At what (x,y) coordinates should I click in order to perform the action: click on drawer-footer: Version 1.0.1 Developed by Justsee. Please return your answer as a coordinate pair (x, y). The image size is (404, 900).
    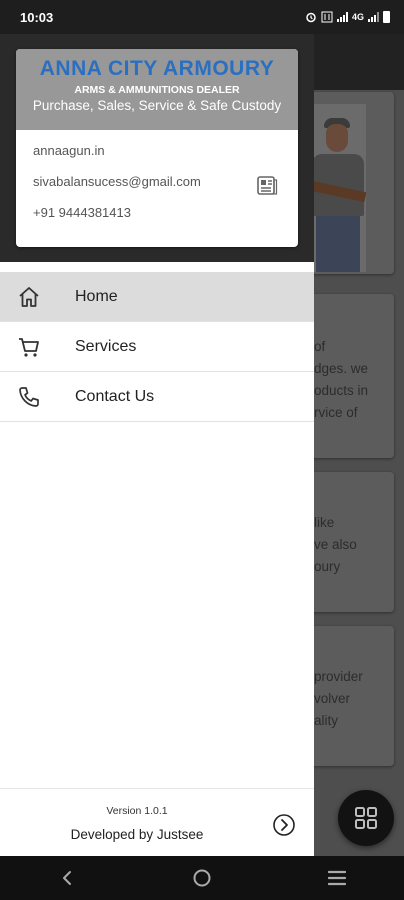
    Looking at the image, I should click on (157, 822).